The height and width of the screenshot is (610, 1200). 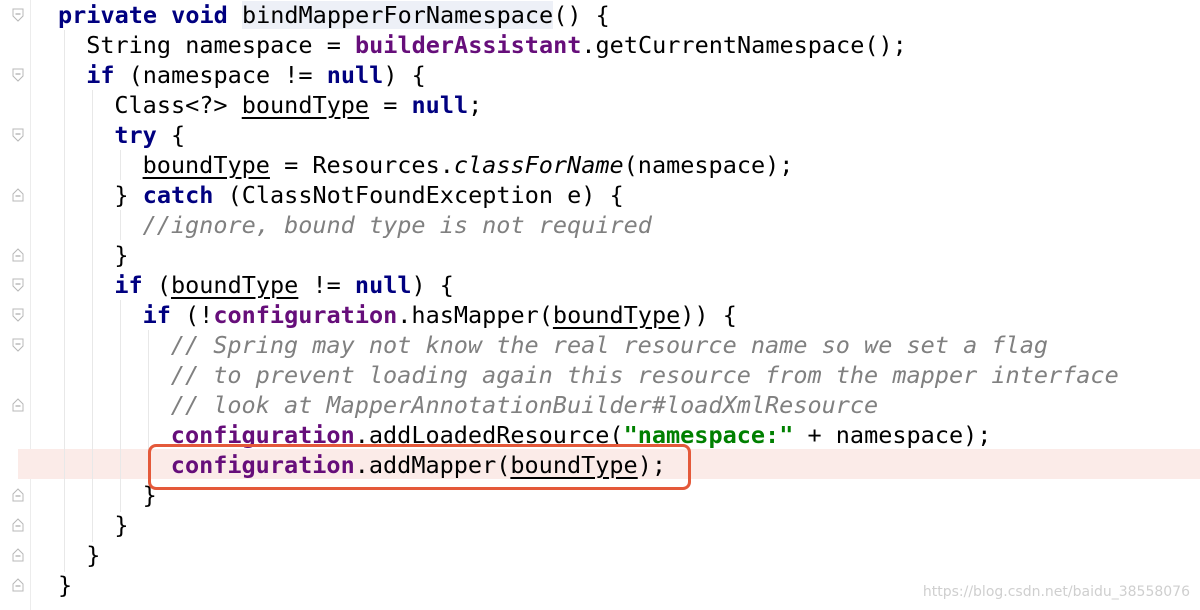 What do you see at coordinates (708, 165) in the screenshot?
I see `code-token: (namespace);` at bounding box center [708, 165].